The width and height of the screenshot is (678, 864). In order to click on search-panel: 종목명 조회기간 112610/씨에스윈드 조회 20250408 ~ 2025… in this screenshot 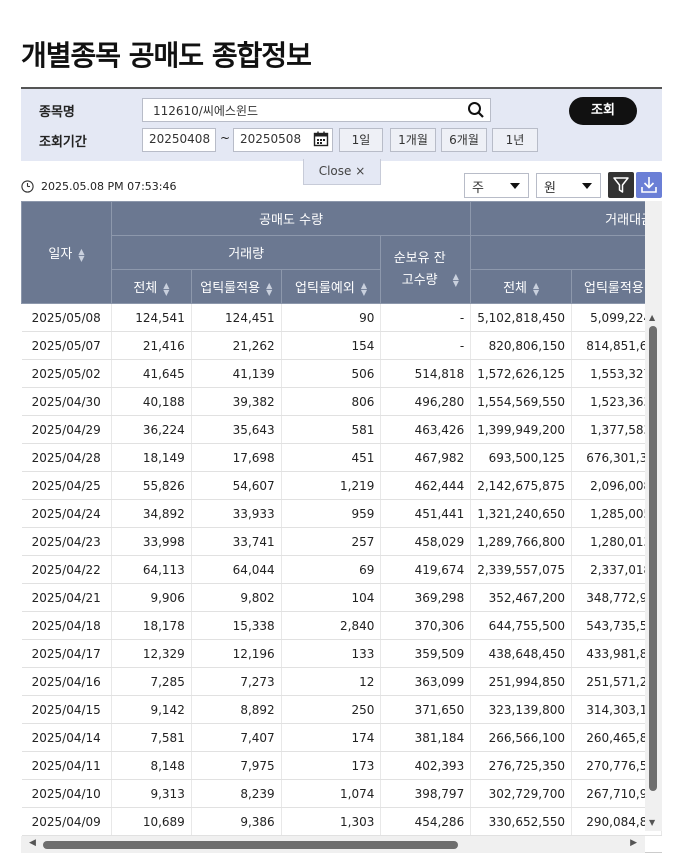, I will do `click(341, 124)`.